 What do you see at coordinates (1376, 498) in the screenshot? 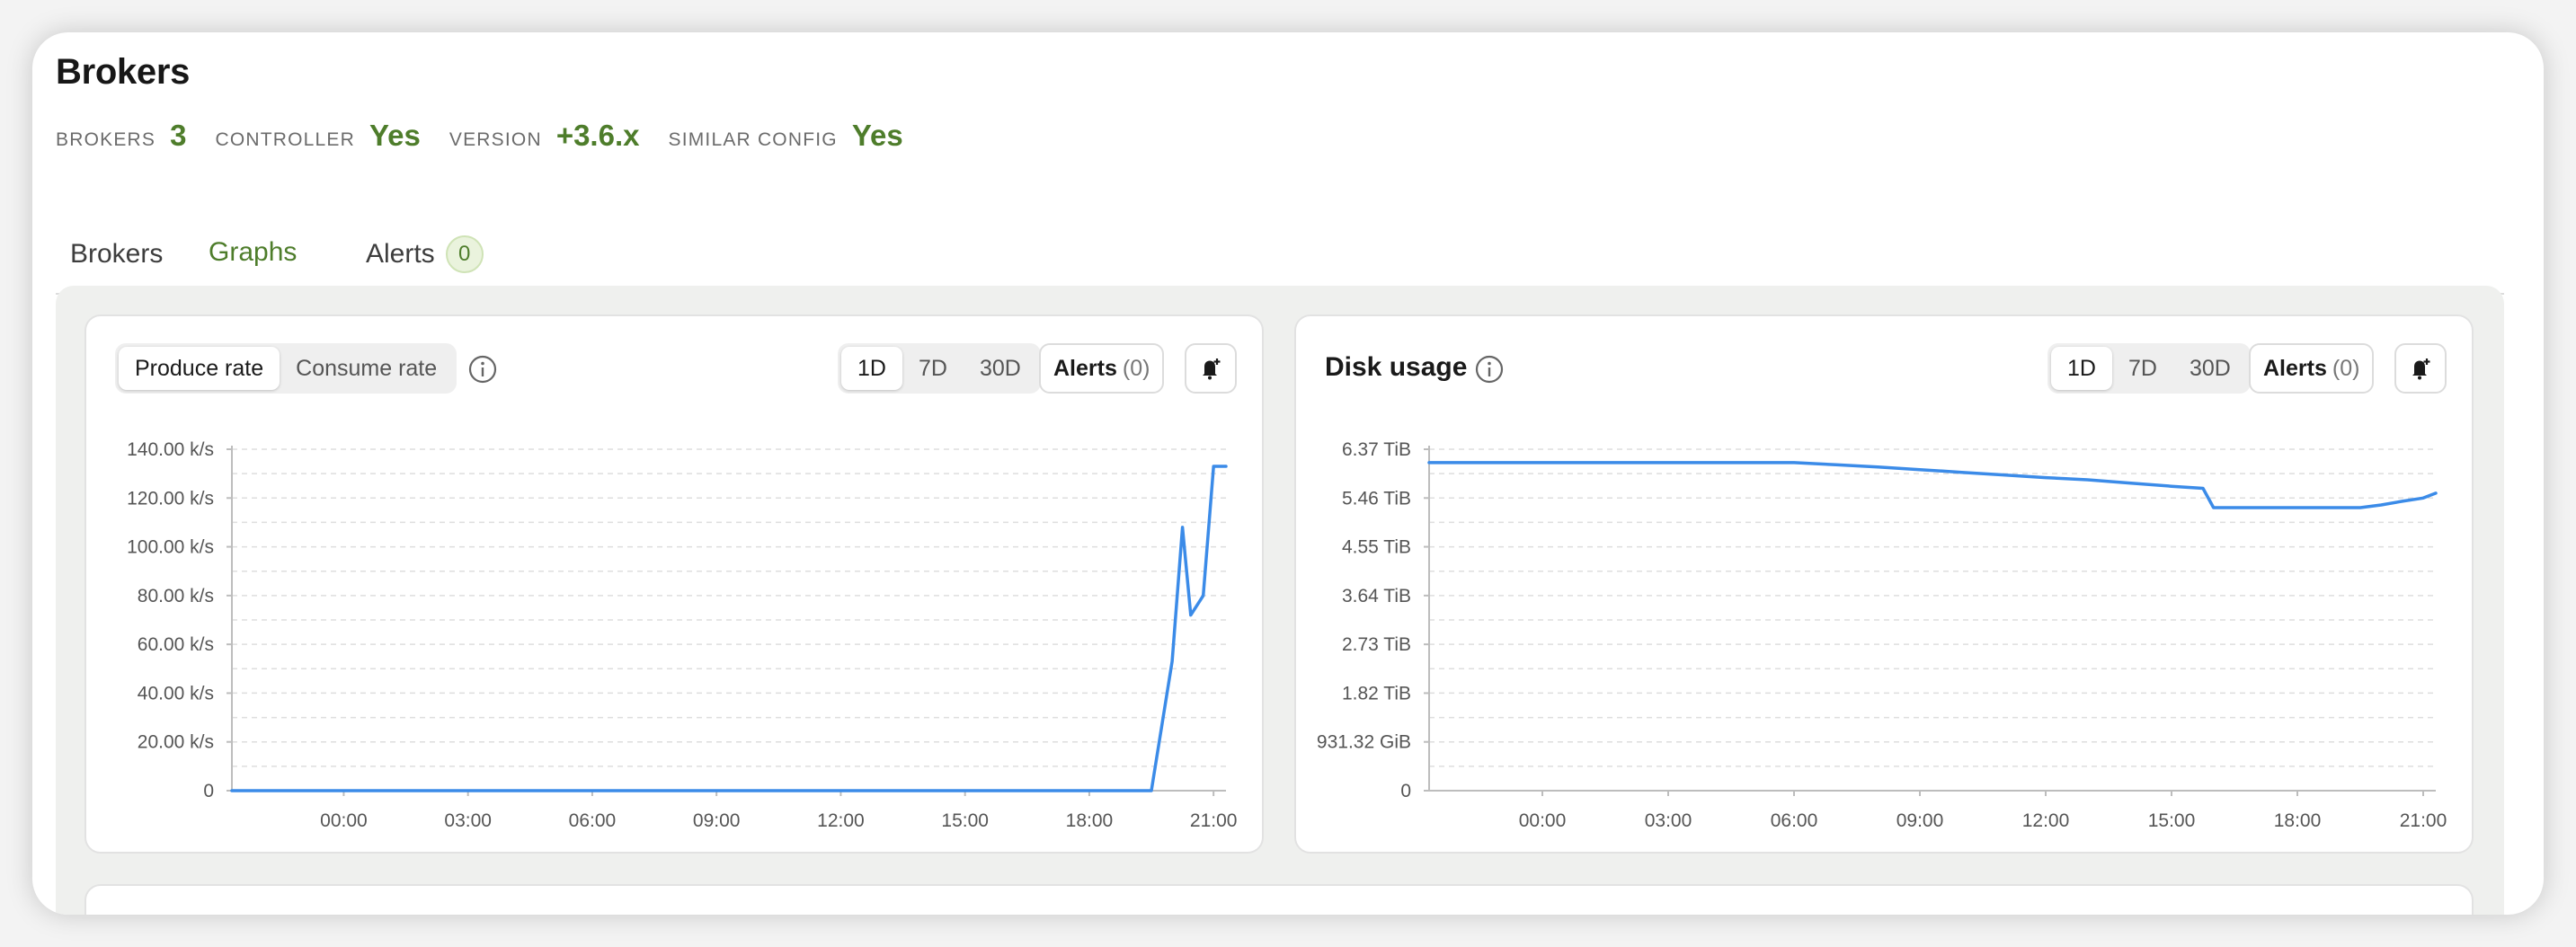
I see `y-tick-label: 5.46 TiB` at bounding box center [1376, 498].